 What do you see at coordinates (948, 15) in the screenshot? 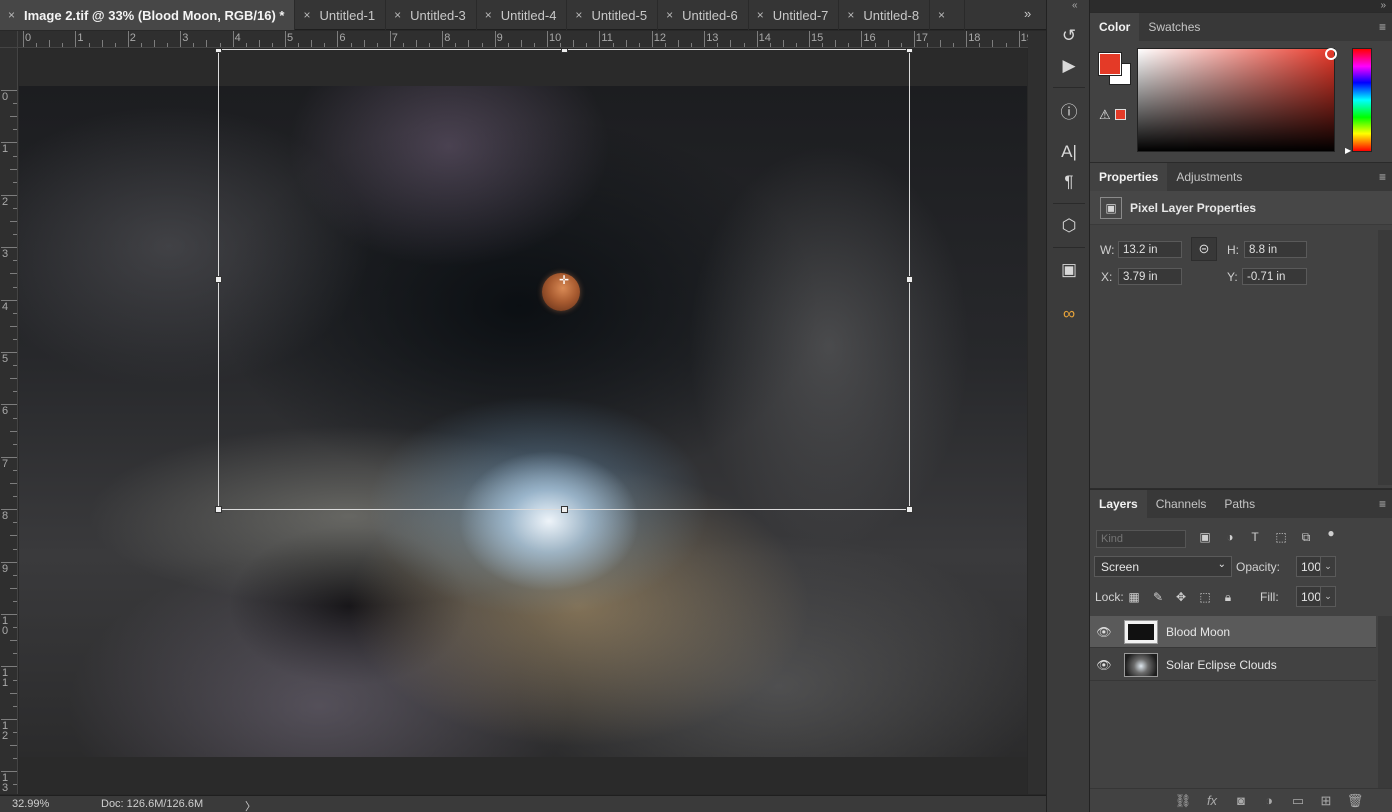
I see `tab-extra: ×` at bounding box center [948, 15].